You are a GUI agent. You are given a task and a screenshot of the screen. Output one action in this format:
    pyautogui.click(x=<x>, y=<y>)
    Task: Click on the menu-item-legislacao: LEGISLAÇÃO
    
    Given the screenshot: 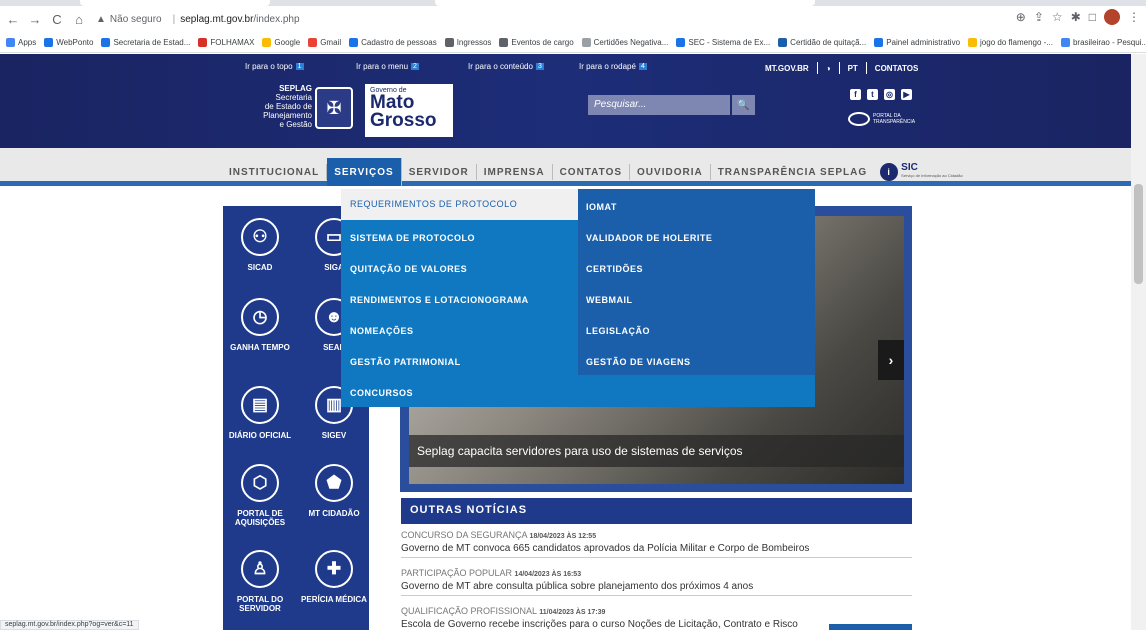 What is the action you would take?
    pyautogui.click(x=618, y=331)
    